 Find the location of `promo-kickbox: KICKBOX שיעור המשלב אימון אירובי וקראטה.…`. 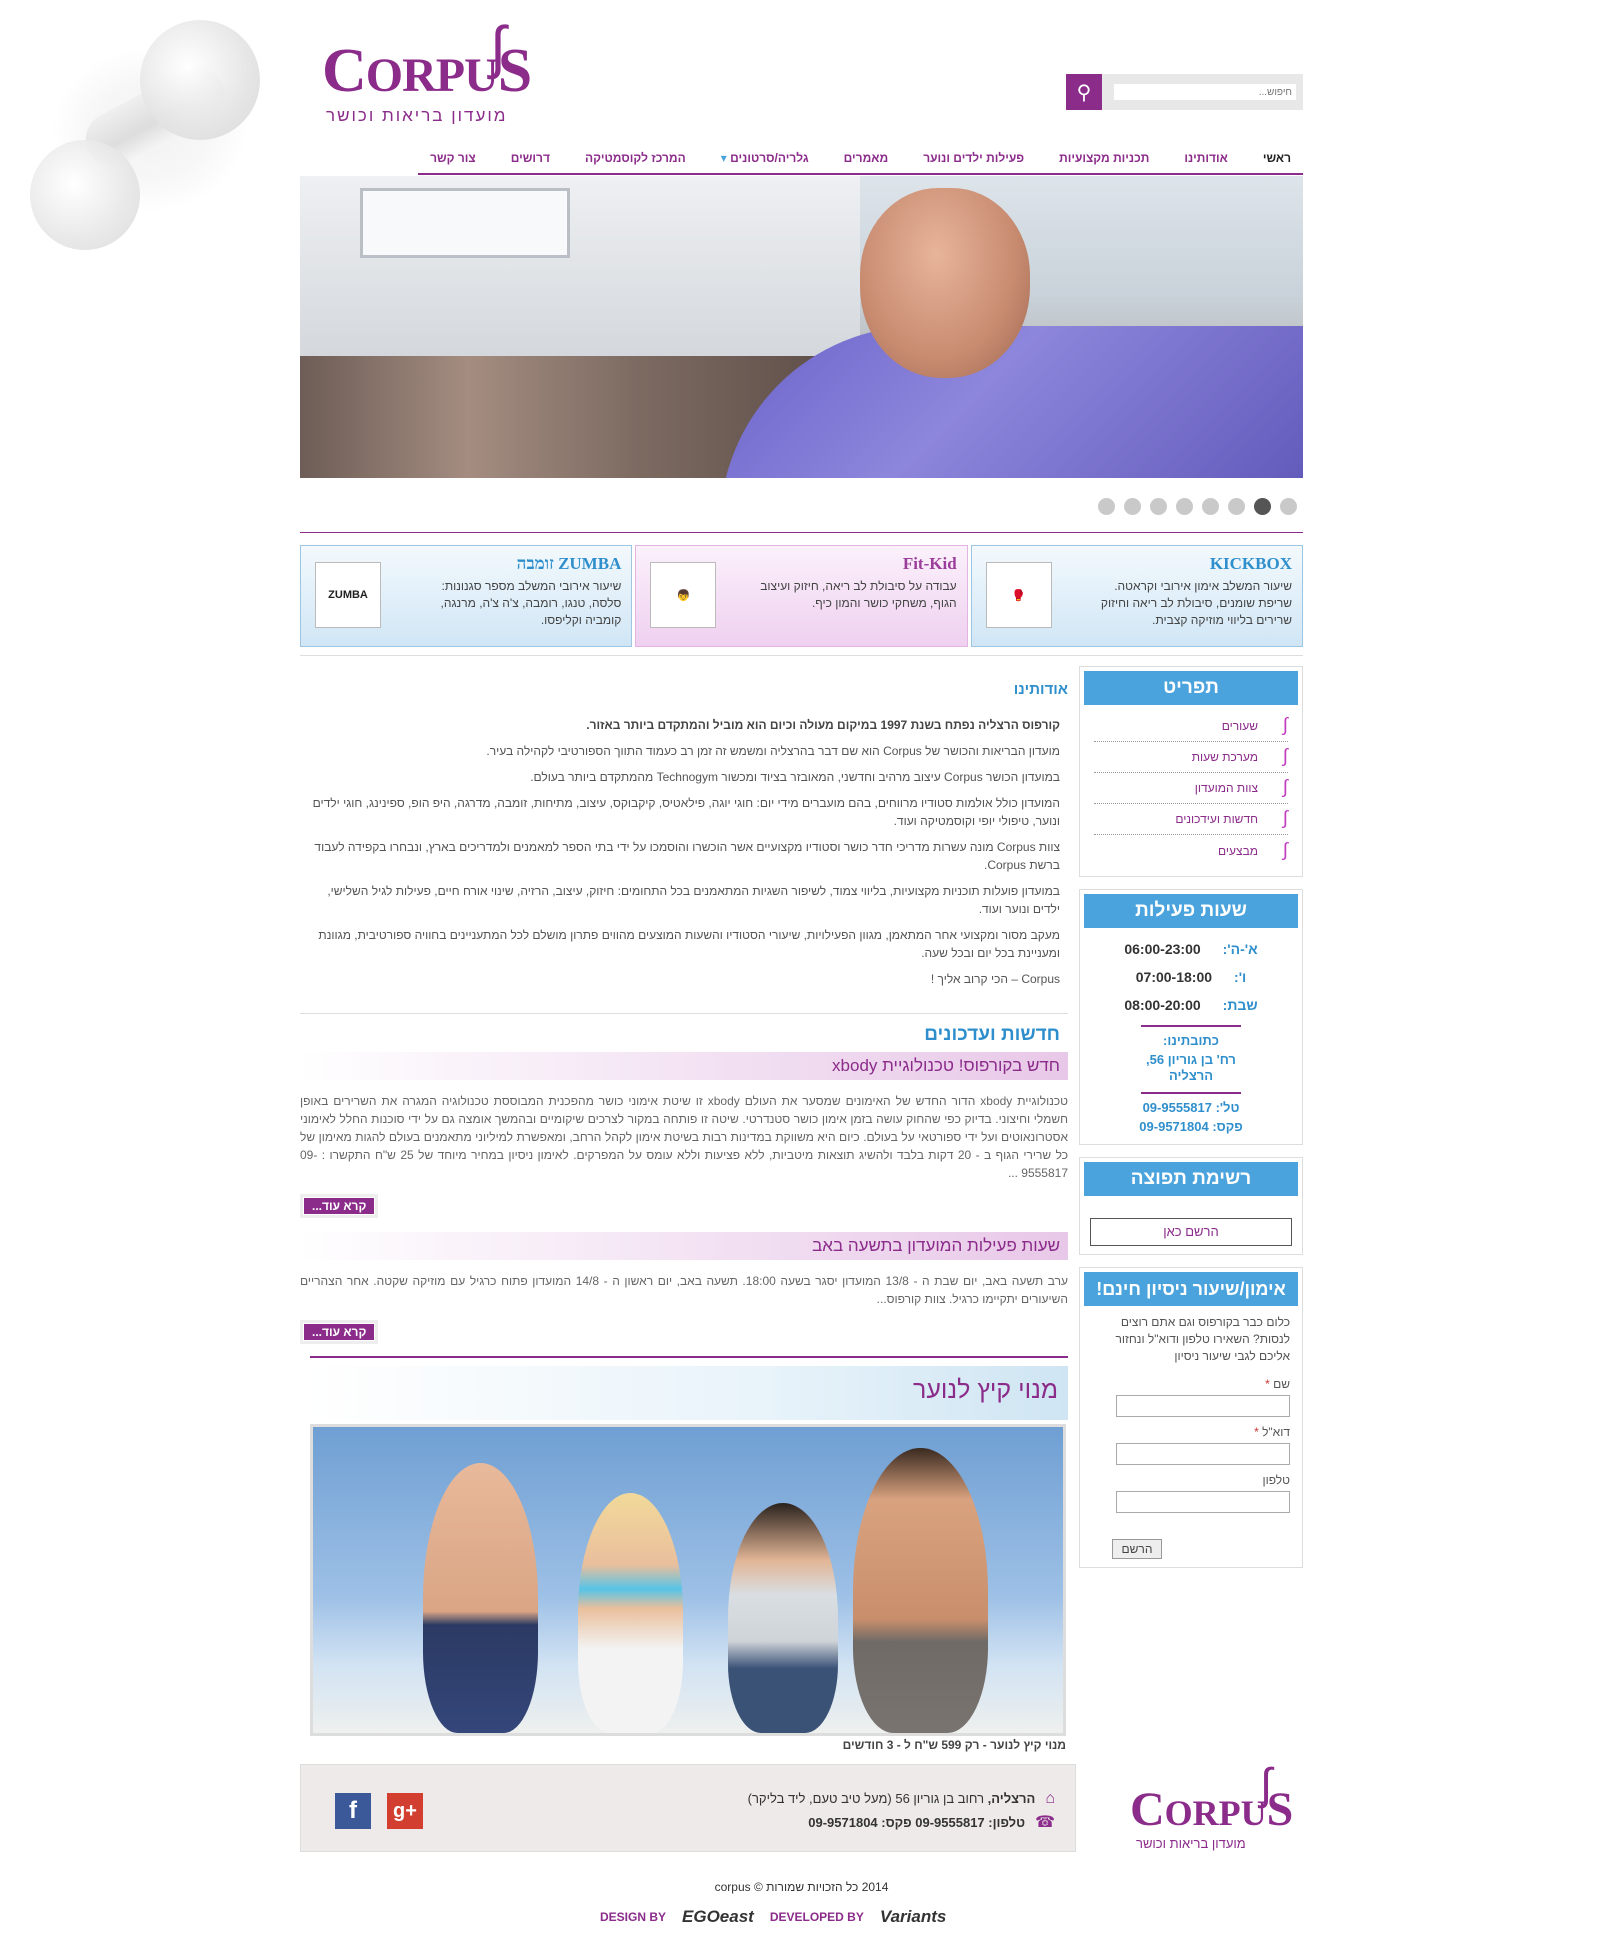

promo-kickbox: KICKBOX שיעור המשלב אימון אירובי וקראטה.… is located at coordinates (1136, 596).